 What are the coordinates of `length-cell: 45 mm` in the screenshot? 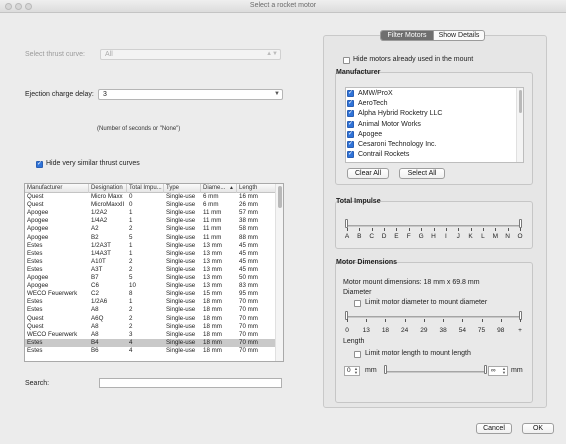 It's located at (248, 245).